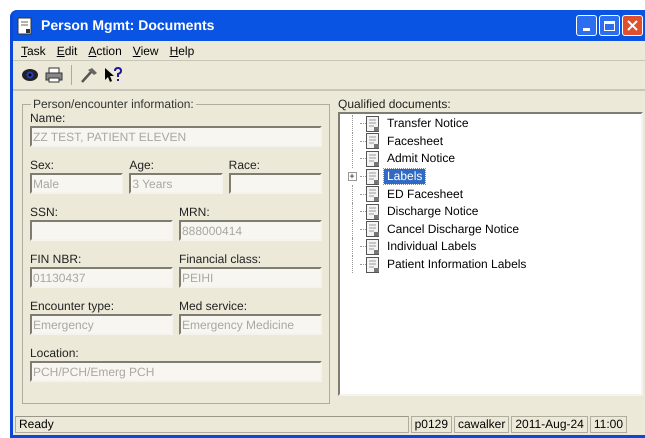 The height and width of the screenshot is (438, 645). Describe the element at coordinates (220, 259) in the screenshot. I see `field-label: Financial class:` at that location.